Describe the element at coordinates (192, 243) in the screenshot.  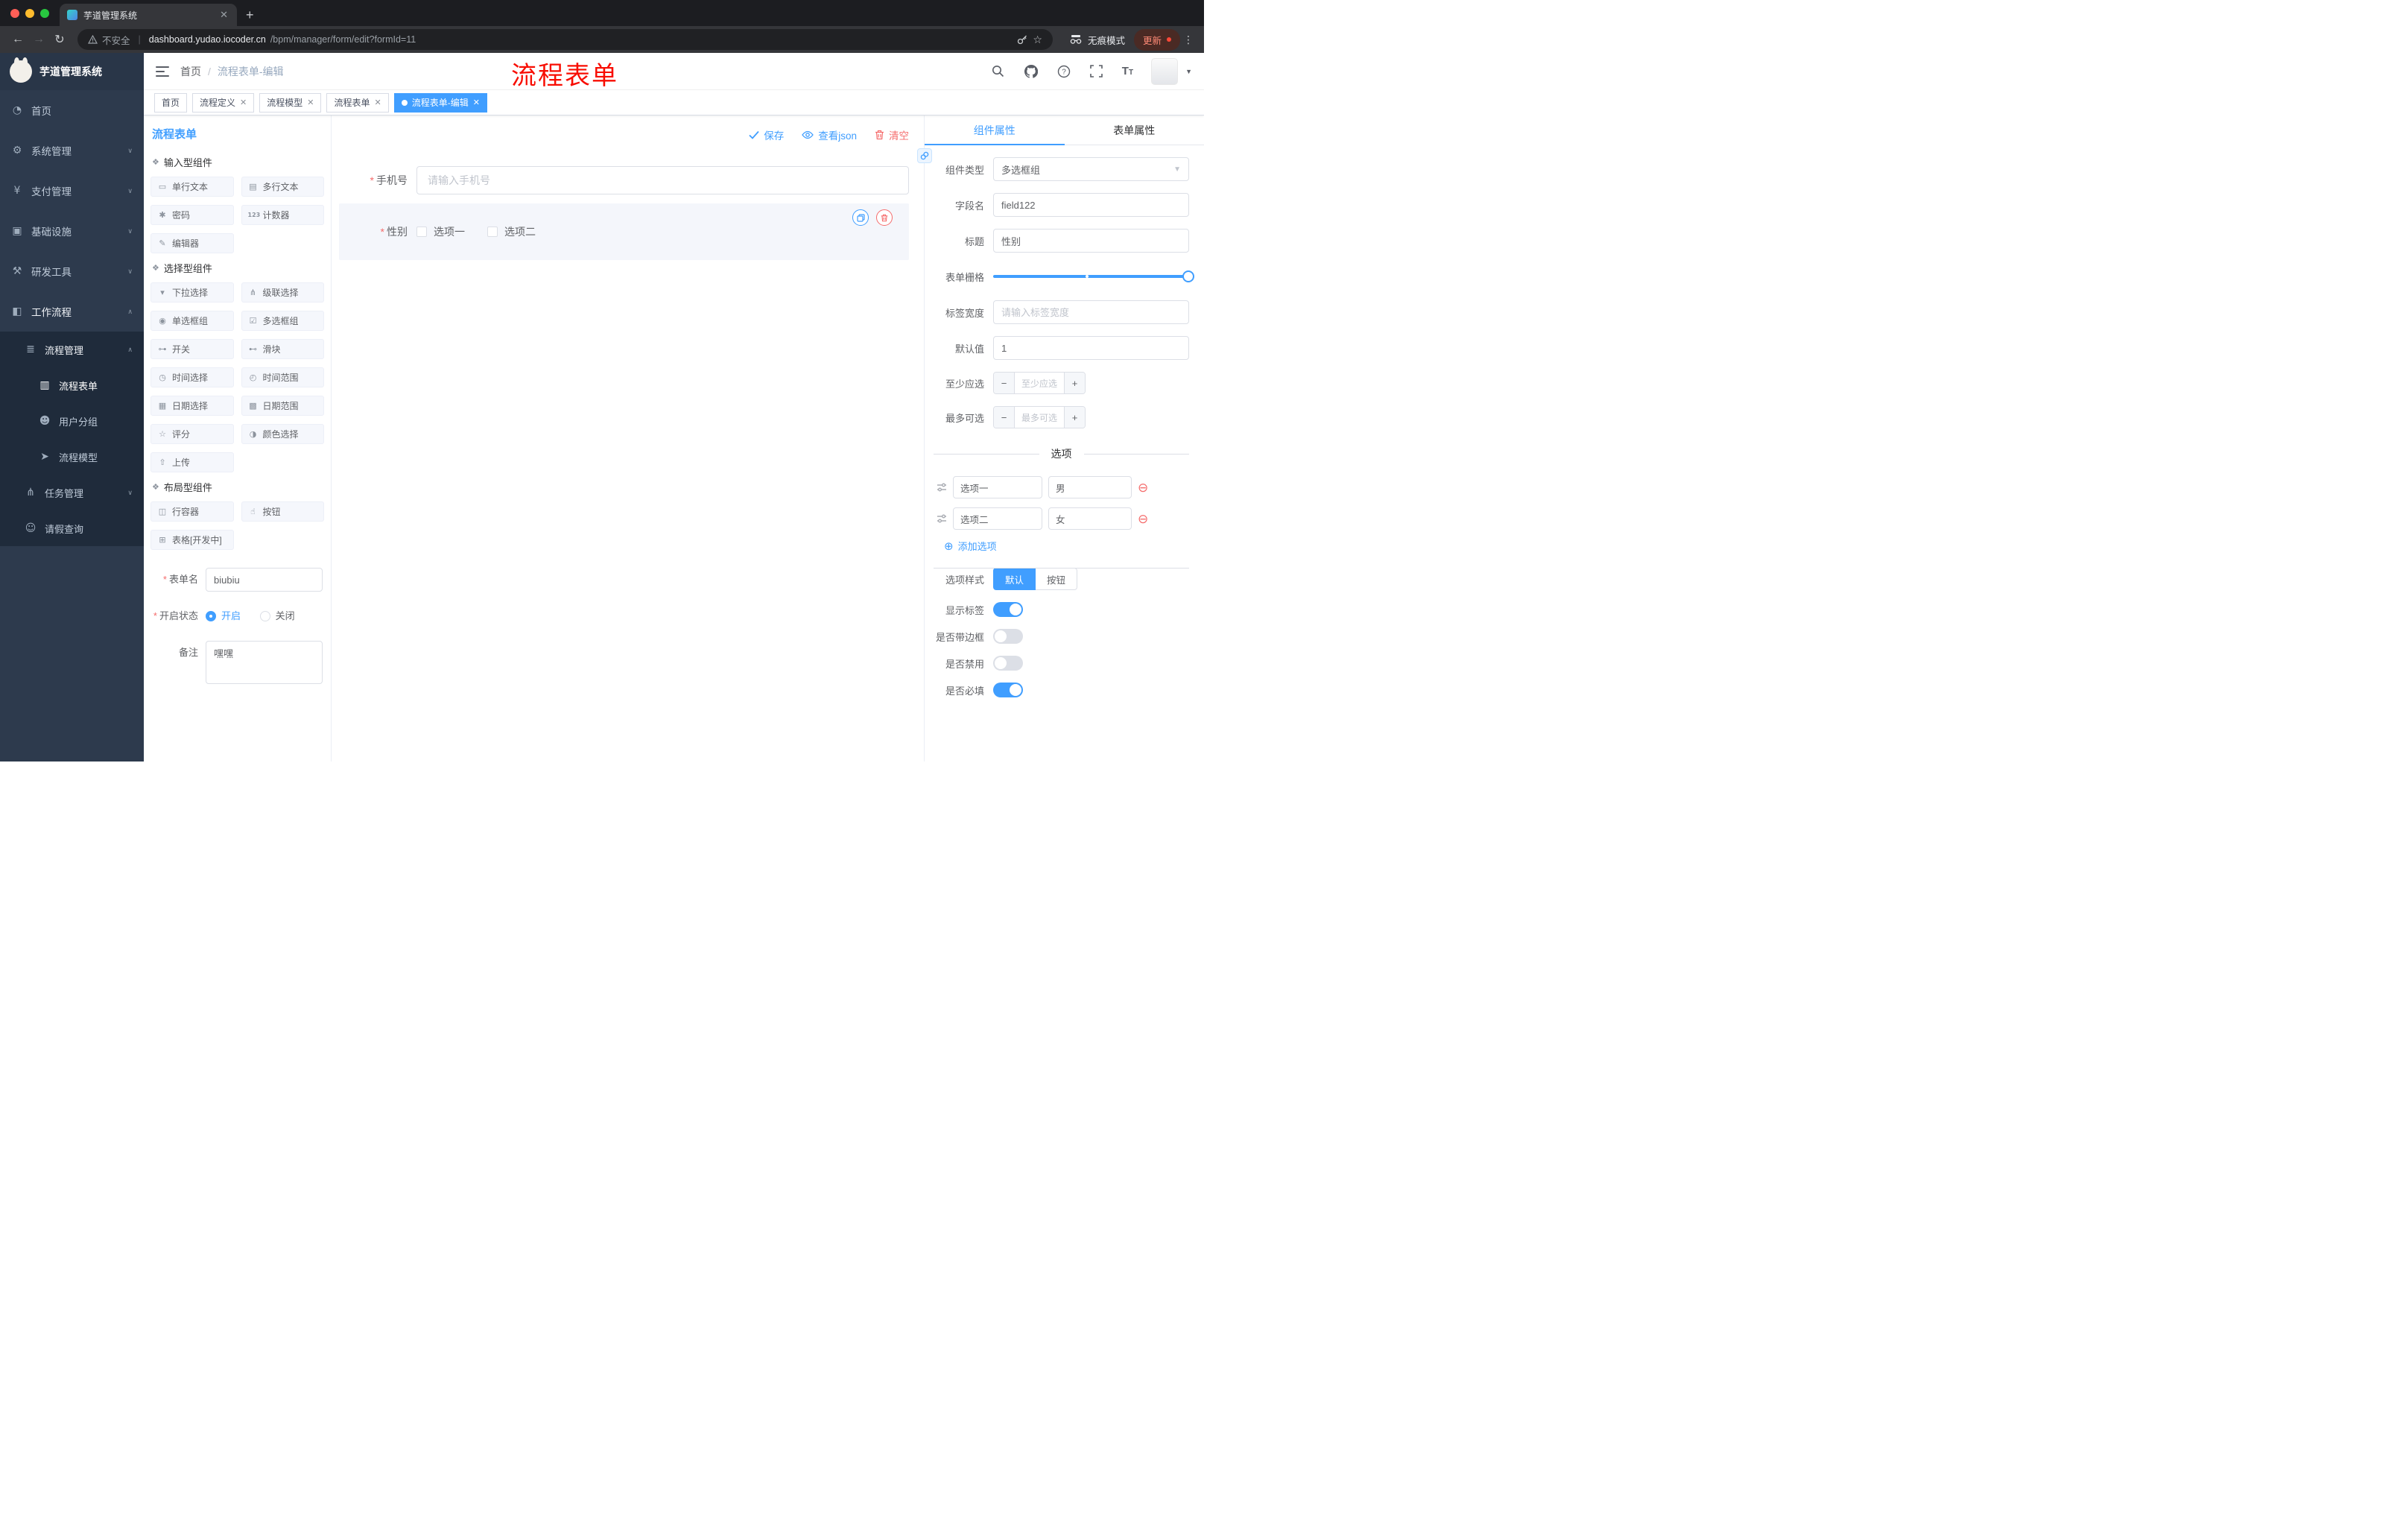
I see `palette-item-editor: 编辑器` at that location.